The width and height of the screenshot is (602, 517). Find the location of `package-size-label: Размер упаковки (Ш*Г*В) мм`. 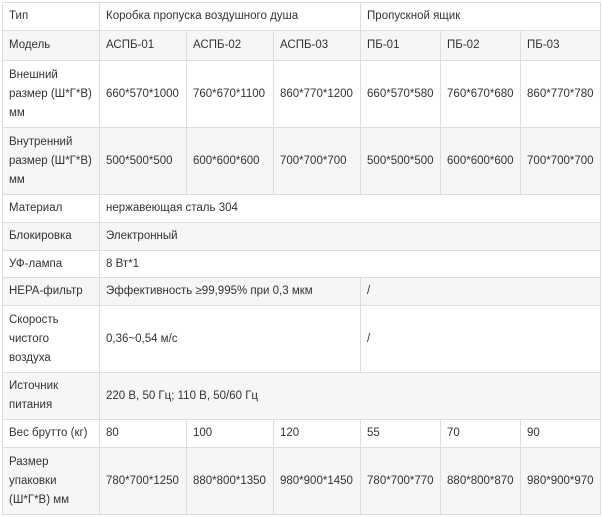

package-size-label: Размер упаковки (Ш*Г*В) мм is located at coordinates (51, 481).